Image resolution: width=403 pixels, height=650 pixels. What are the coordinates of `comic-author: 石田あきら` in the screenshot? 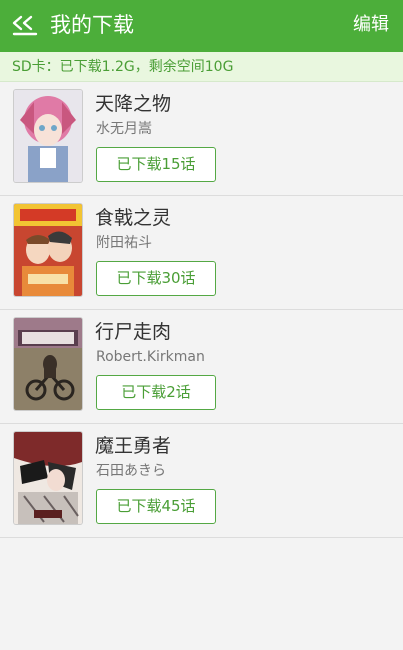 It's located at (131, 471).